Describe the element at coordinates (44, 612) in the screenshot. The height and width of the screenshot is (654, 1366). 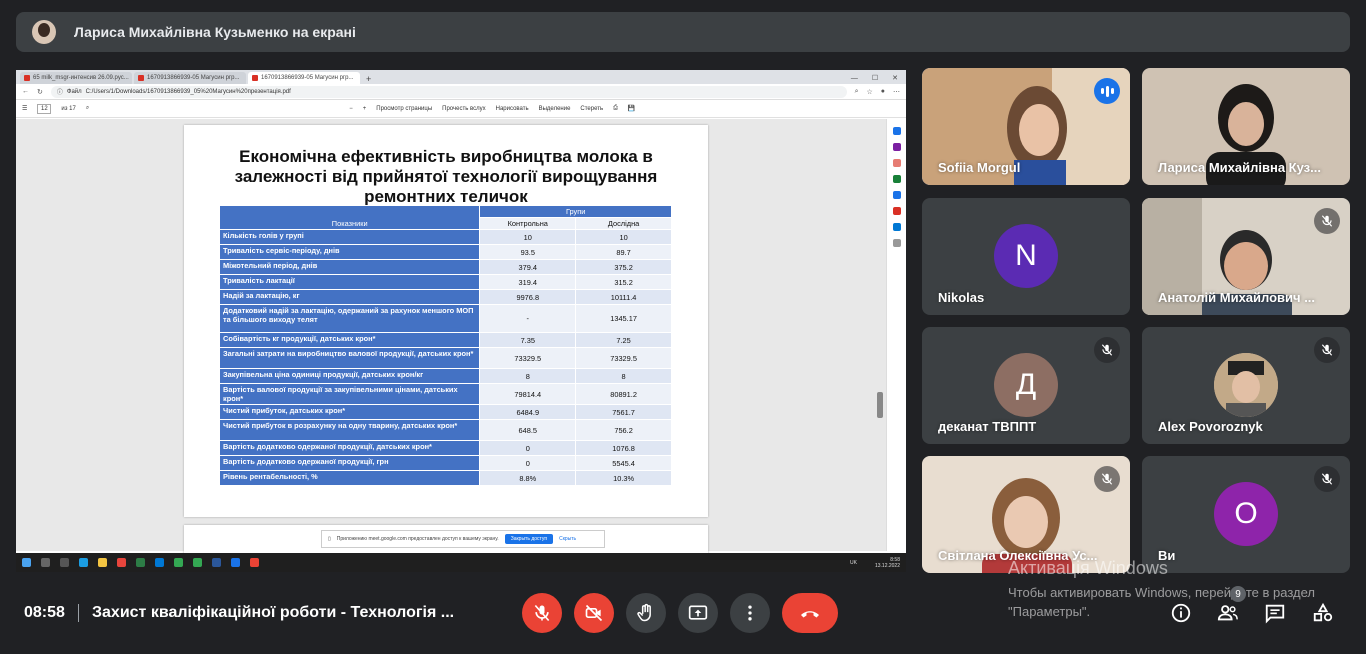
I see `meeting-time: 08:58` at that location.